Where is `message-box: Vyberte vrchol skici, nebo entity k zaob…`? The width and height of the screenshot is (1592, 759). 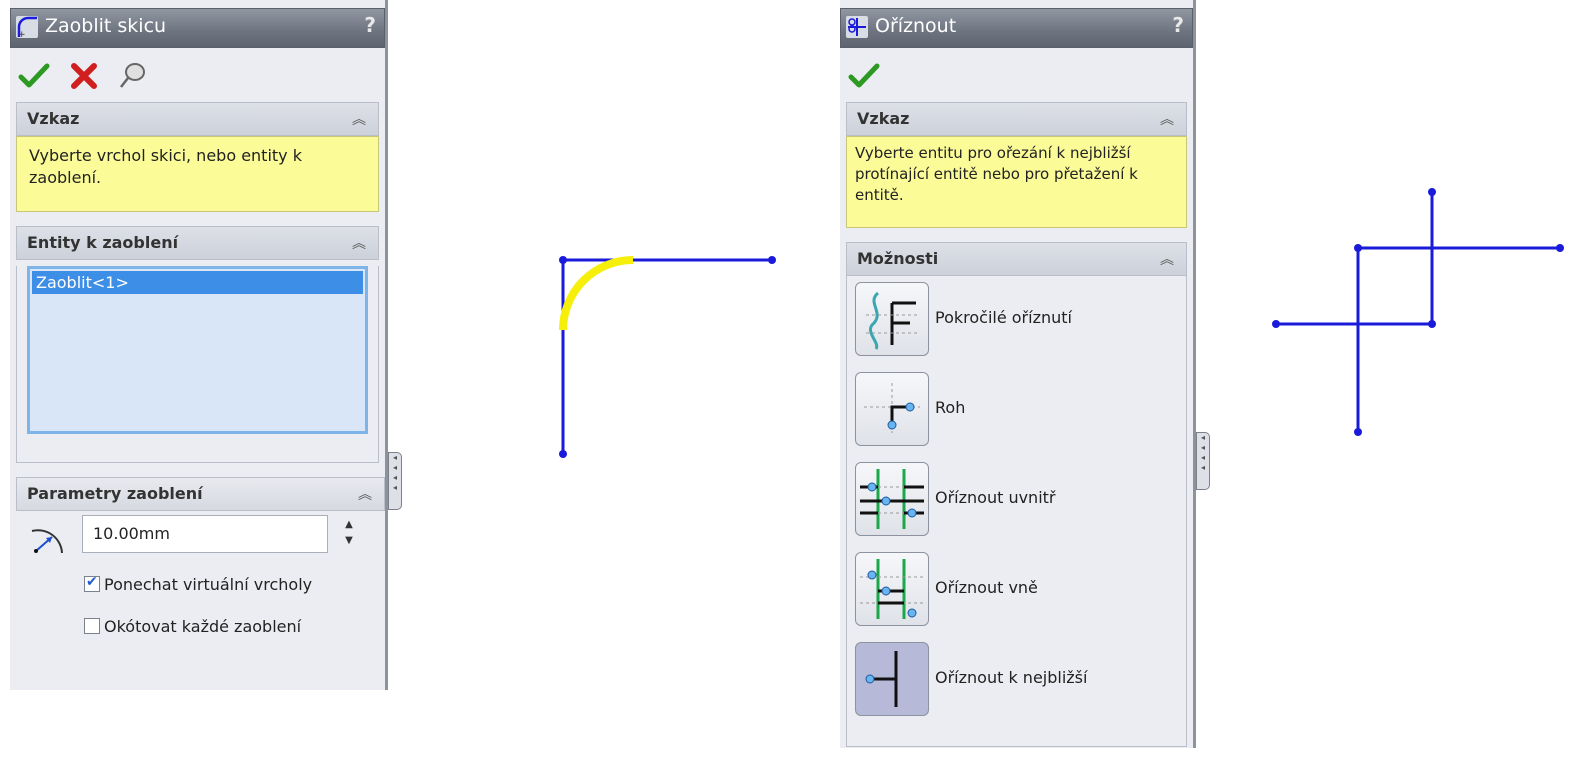 message-box: Vyberte vrchol skici, nebo entity k zaob… is located at coordinates (197, 174).